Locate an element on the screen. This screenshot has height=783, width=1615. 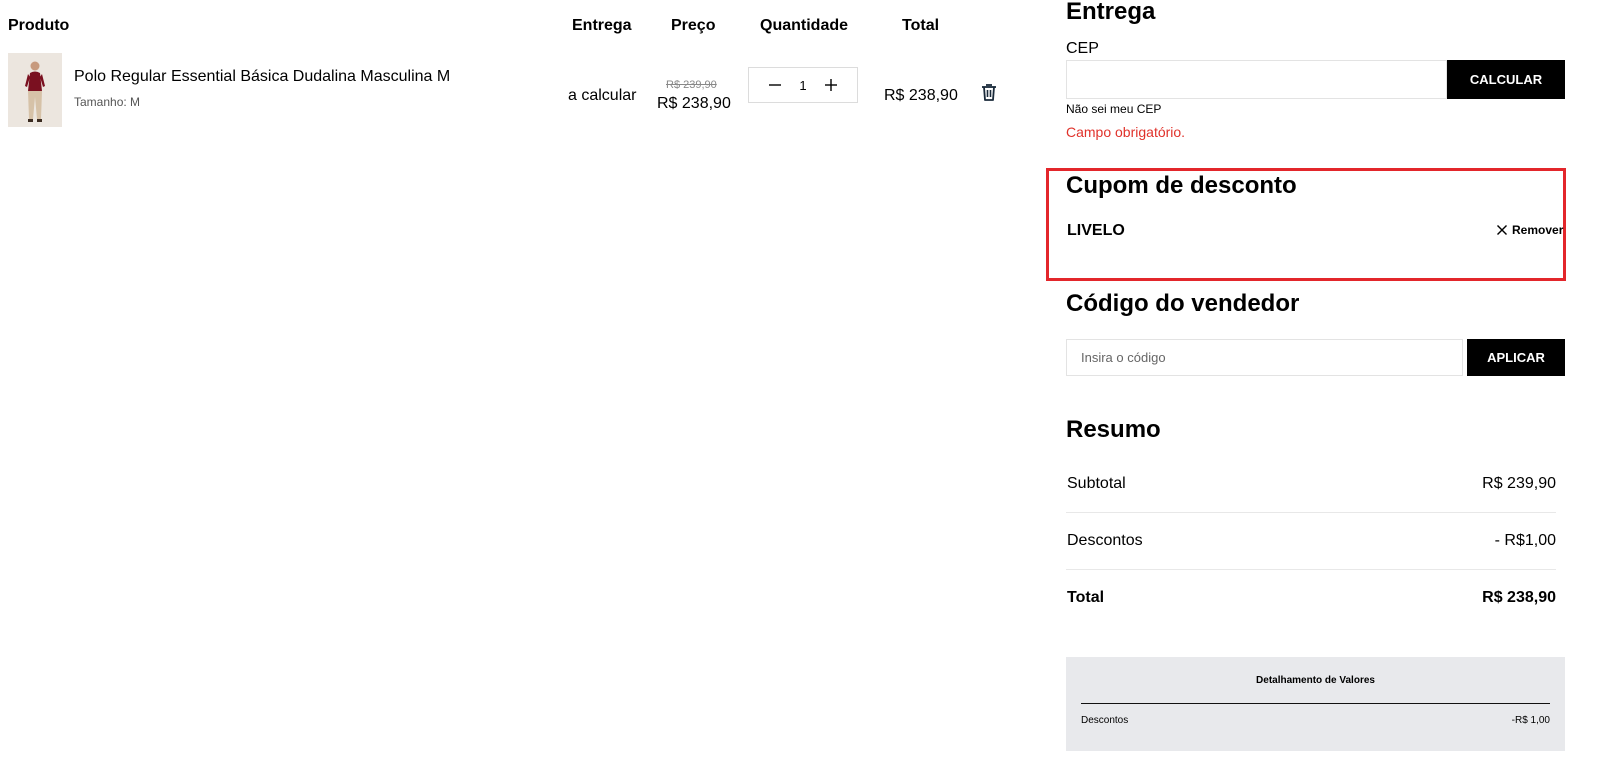
summary-total-row: Total R$ 238,90 is located at coordinates (1311, 617).